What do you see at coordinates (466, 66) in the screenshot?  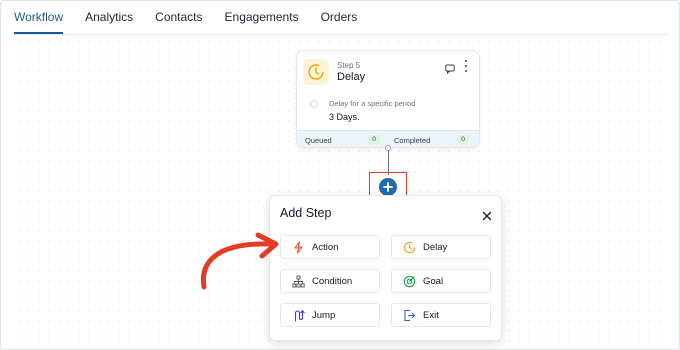 I see `more-options-icon` at bounding box center [466, 66].